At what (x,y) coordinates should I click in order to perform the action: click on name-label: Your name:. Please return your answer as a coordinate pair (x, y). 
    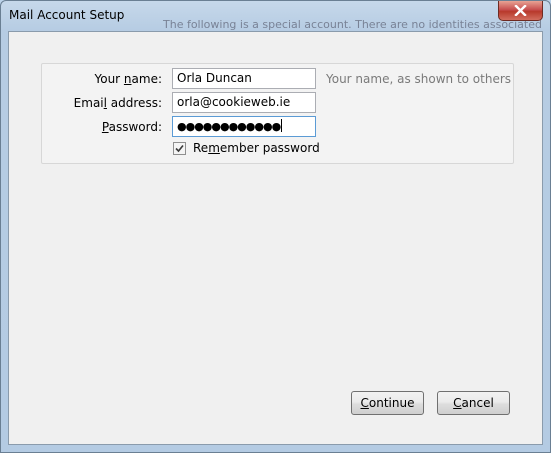
    Looking at the image, I should click on (128, 79).